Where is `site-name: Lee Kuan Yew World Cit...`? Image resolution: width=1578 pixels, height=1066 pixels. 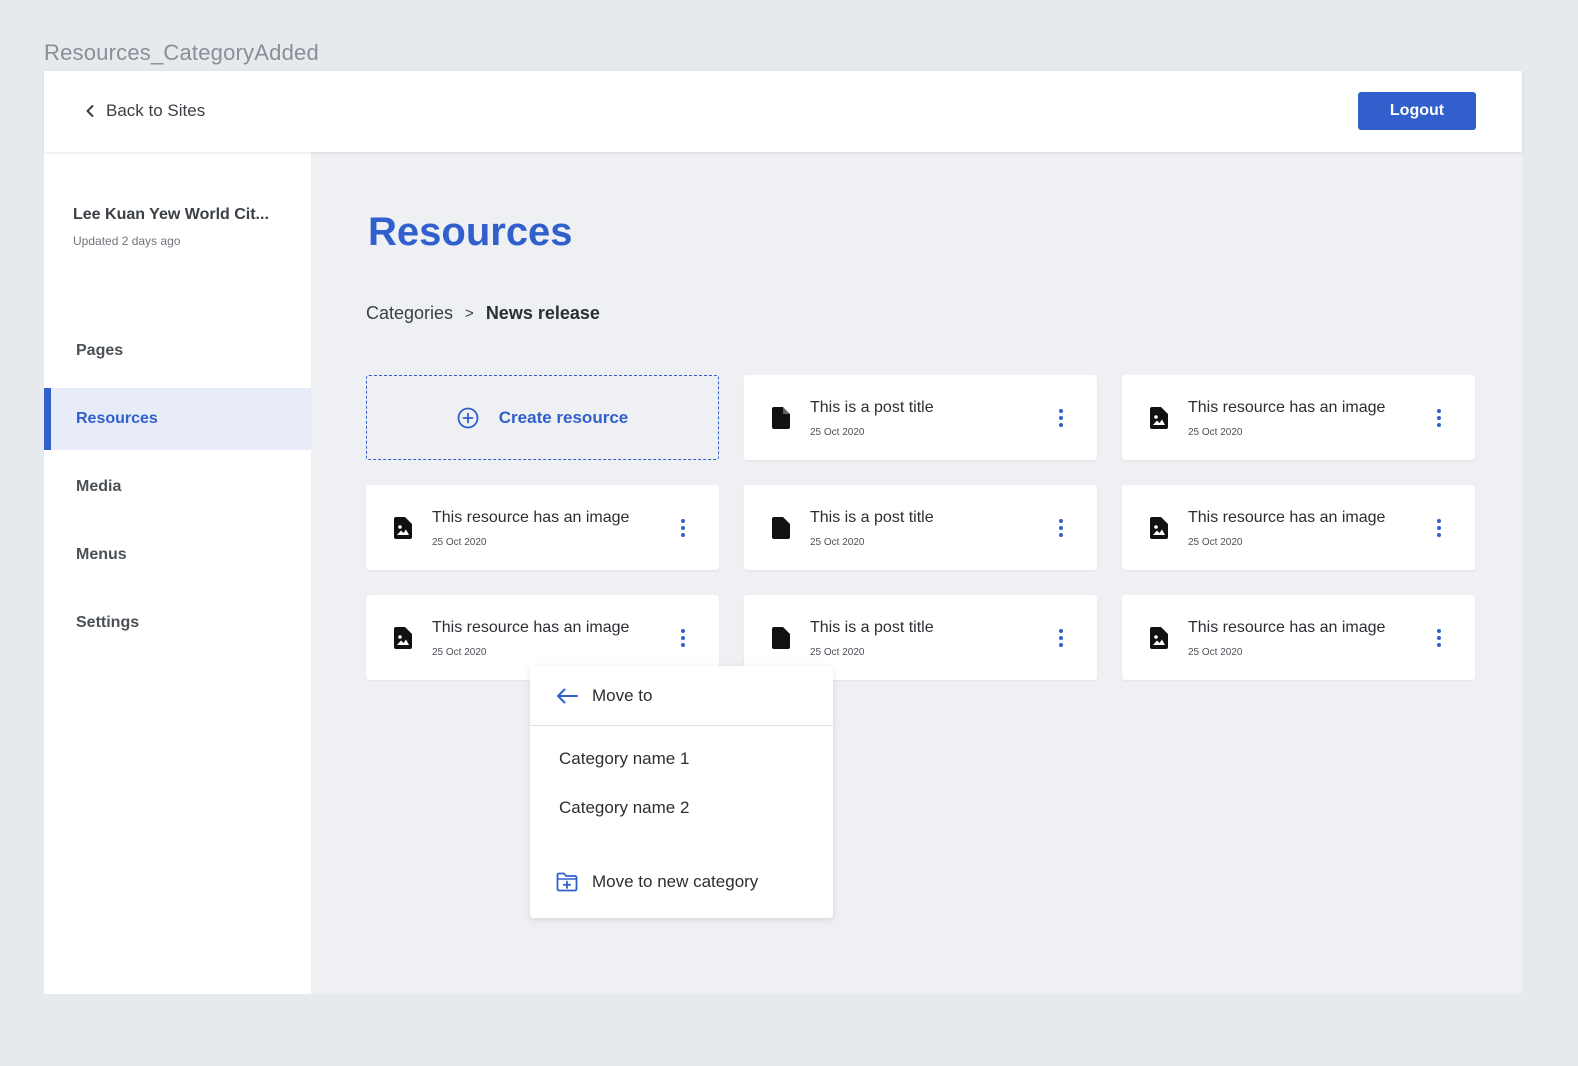
site-name: Lee Kuan Yew World Cit... is located at coordinates (171, 214).